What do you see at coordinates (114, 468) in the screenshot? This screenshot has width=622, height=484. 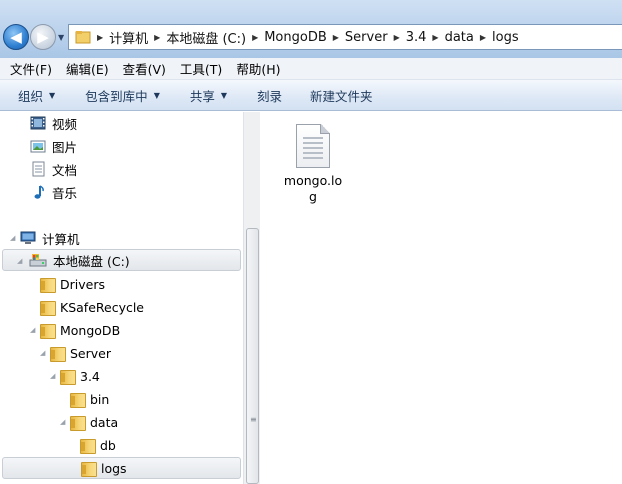 I see `tree-label: logs` at bounding box center [114, 468].